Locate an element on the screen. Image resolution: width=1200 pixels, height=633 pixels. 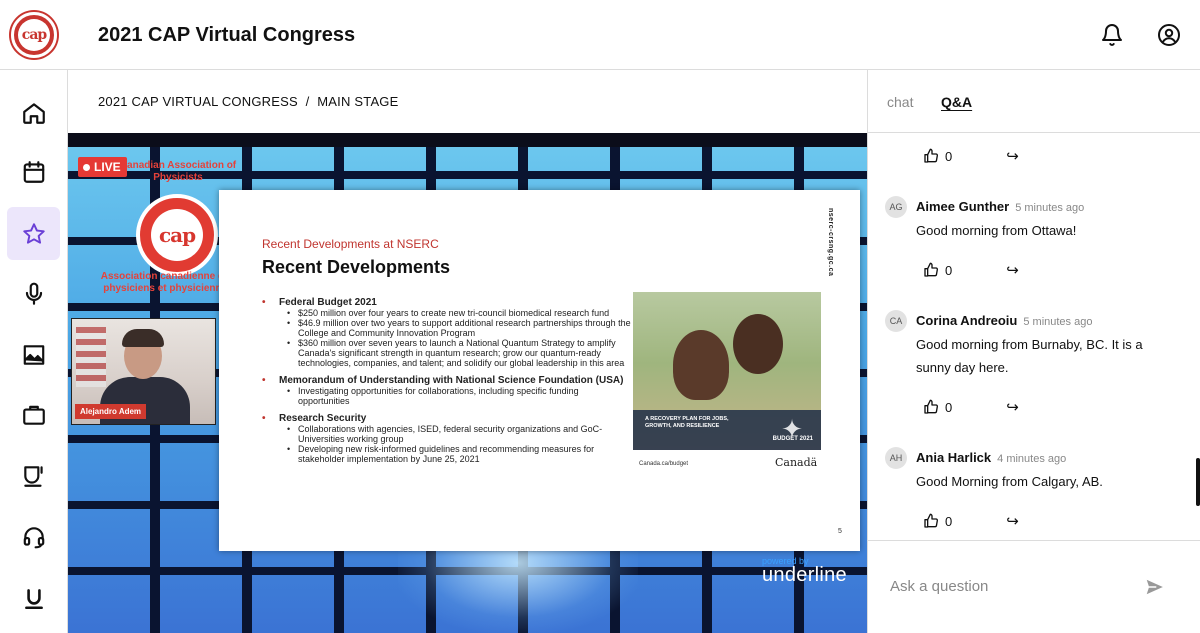
nav-gallery is located at coordinates (33, 354).